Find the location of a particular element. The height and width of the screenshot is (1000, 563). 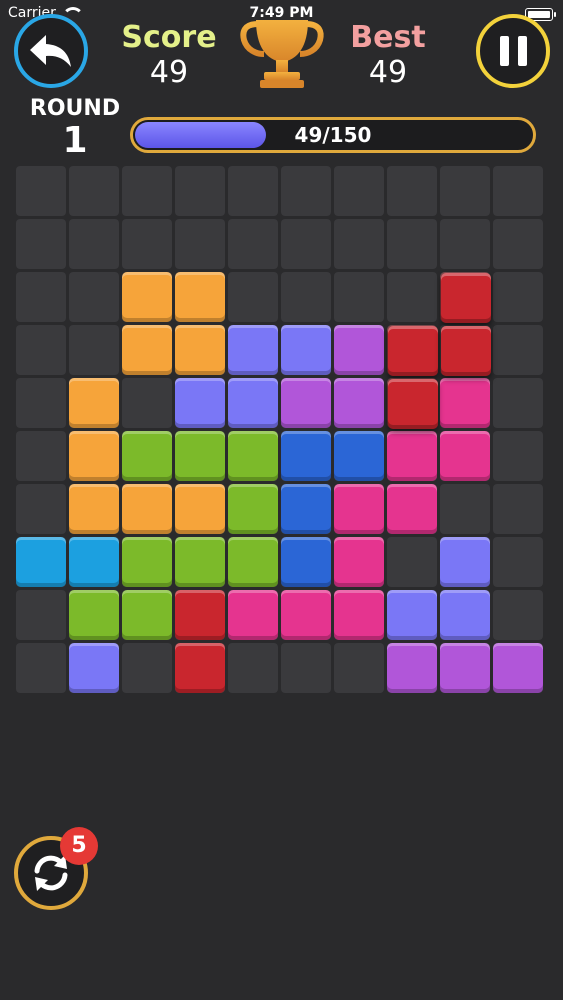

round-value: 1 is located at coordinates (75, 140).